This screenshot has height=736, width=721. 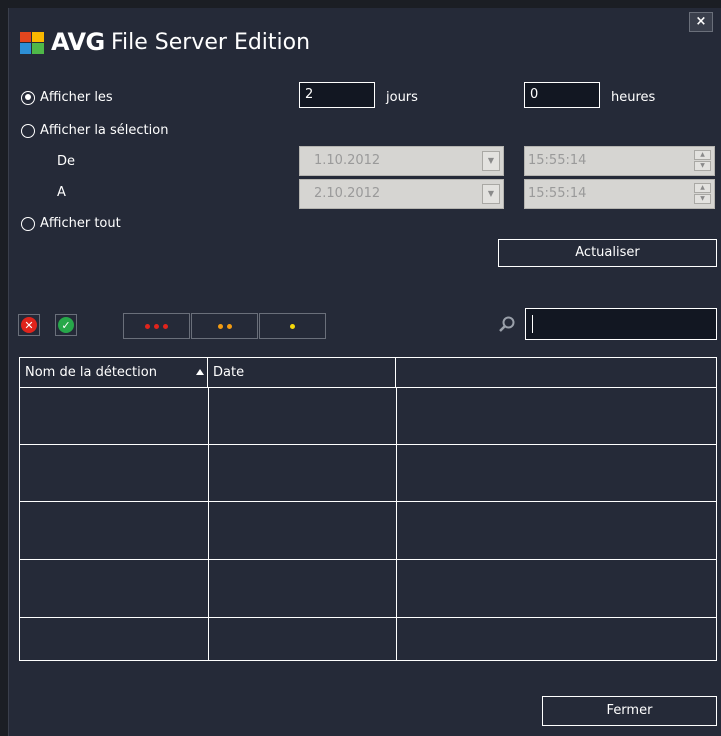 I want to click on from-time-picker: 15:55:14 ▲ ▼, so click(x=619, y=161).